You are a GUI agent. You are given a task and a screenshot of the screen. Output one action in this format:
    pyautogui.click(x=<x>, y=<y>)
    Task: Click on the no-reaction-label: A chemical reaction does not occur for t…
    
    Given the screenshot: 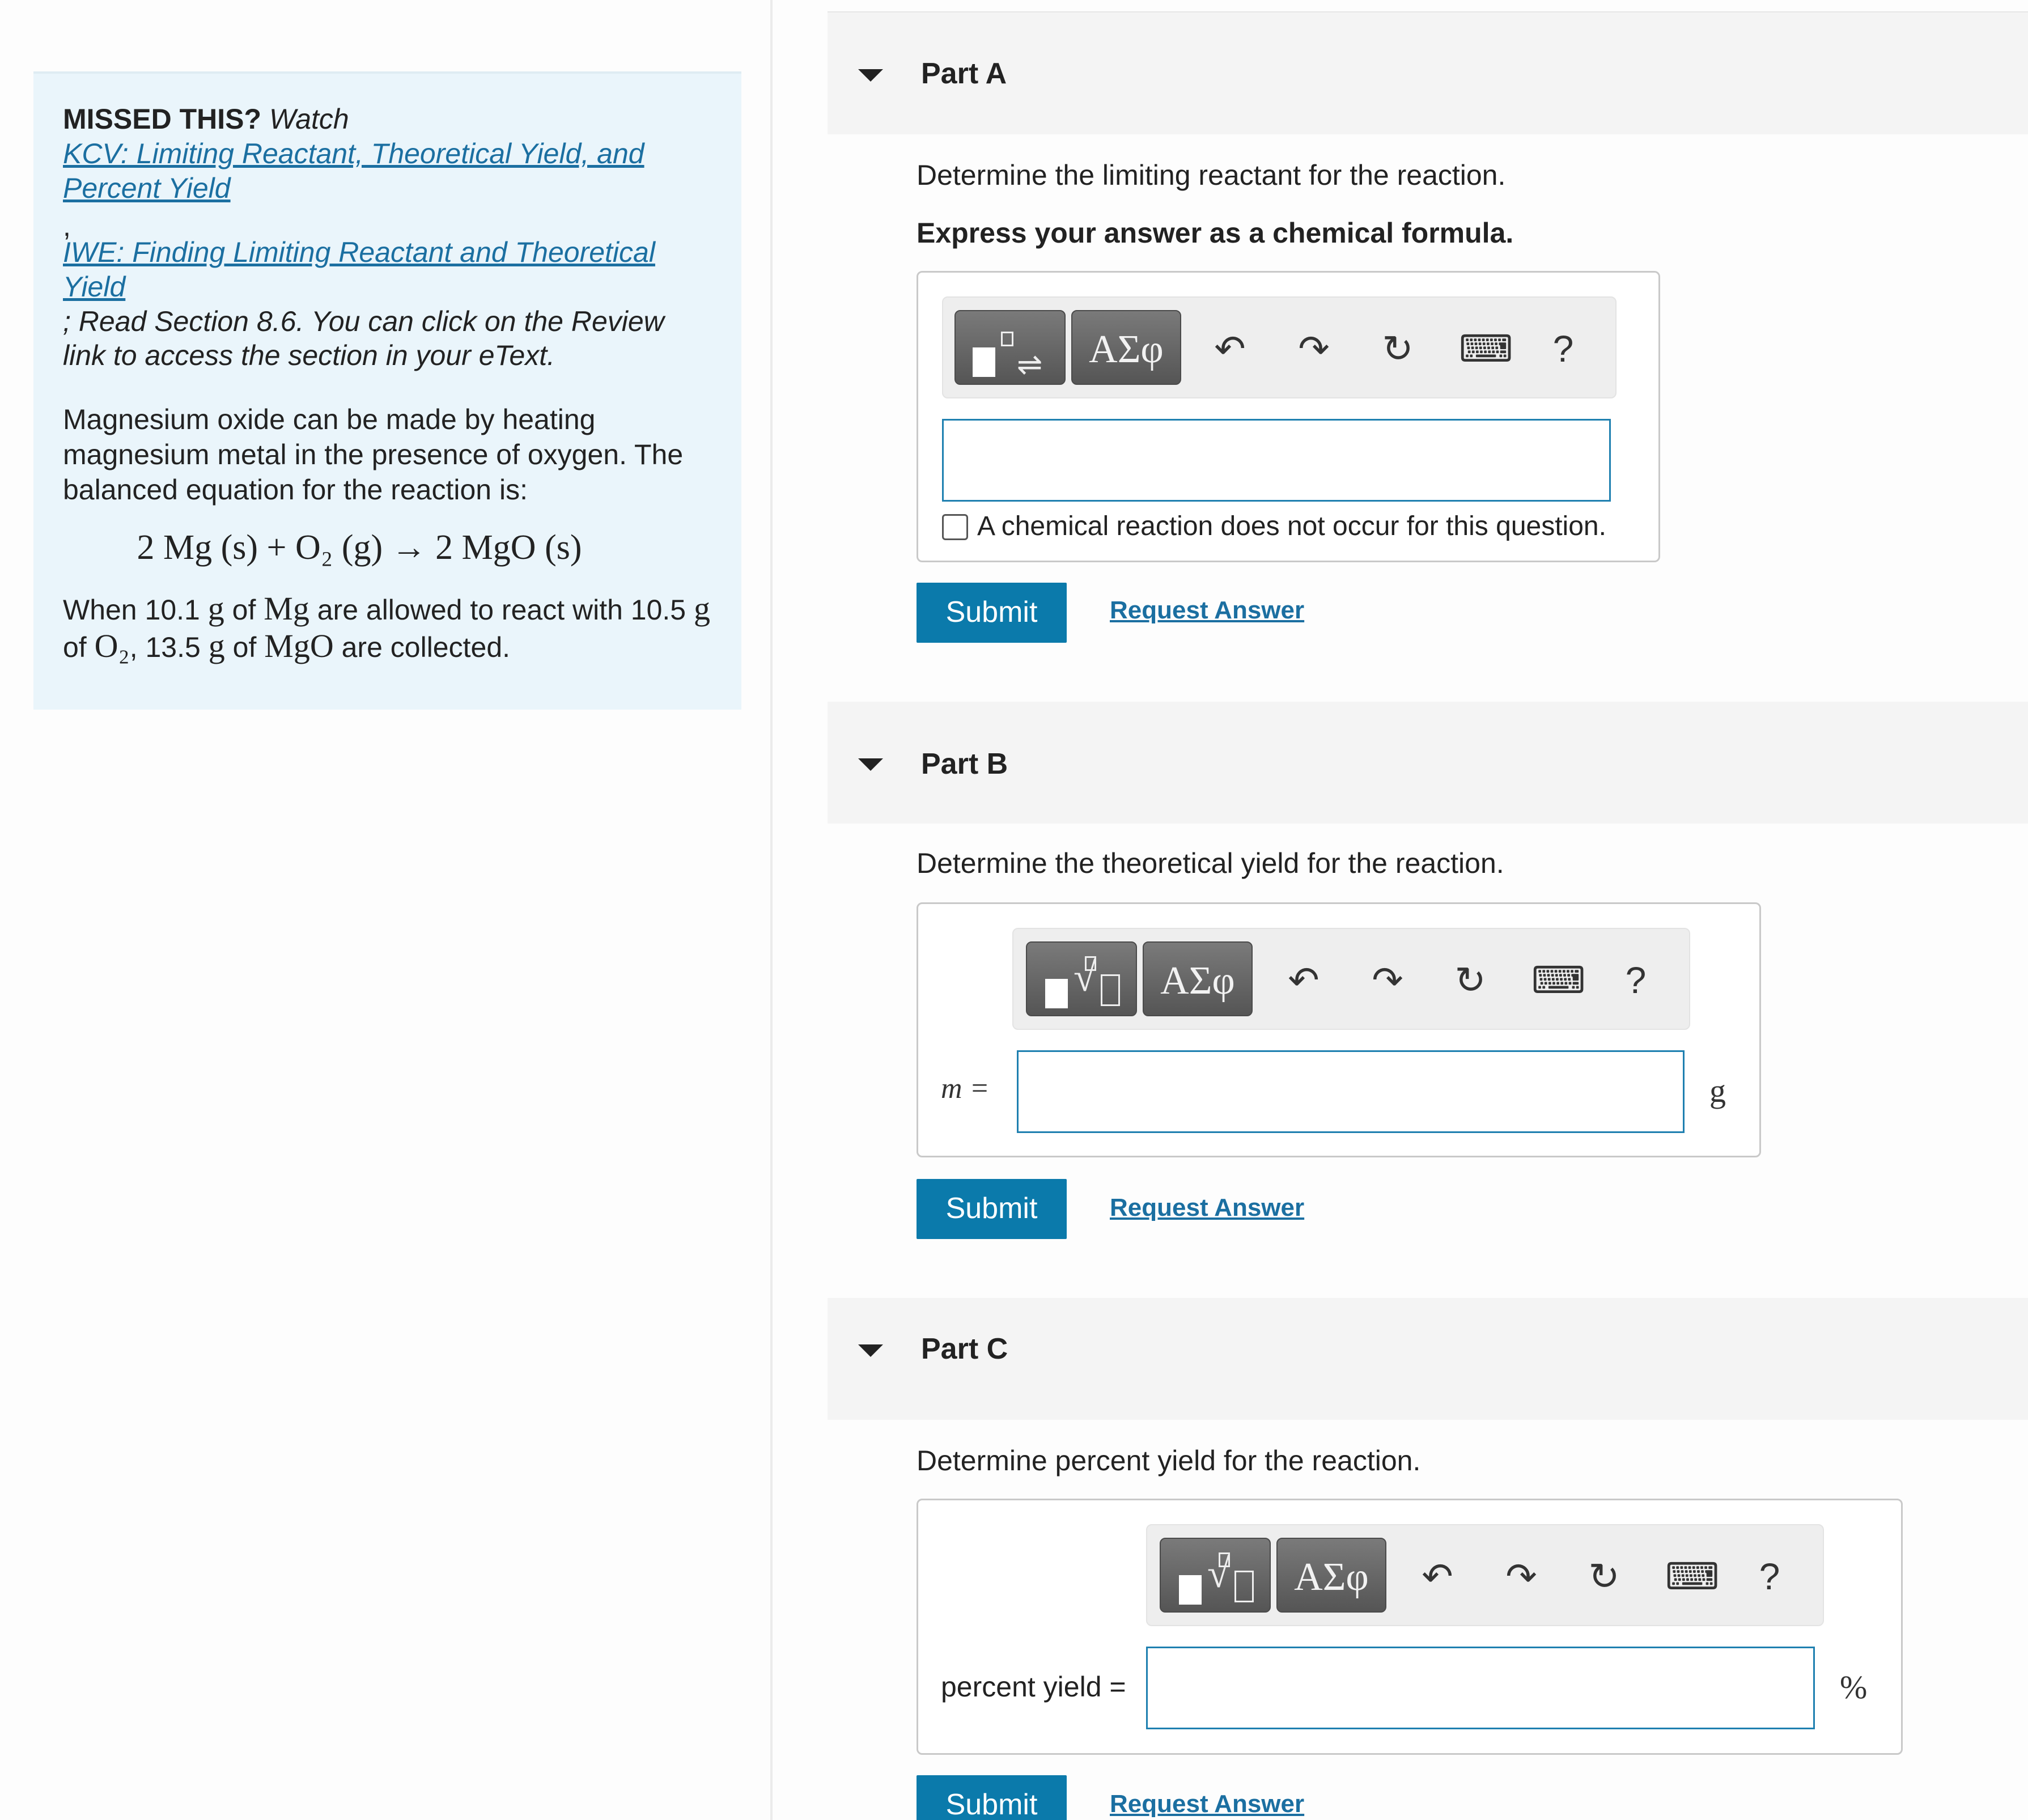 What is the action you would take?
    pyautogui.click(x=1291, y=526)
    